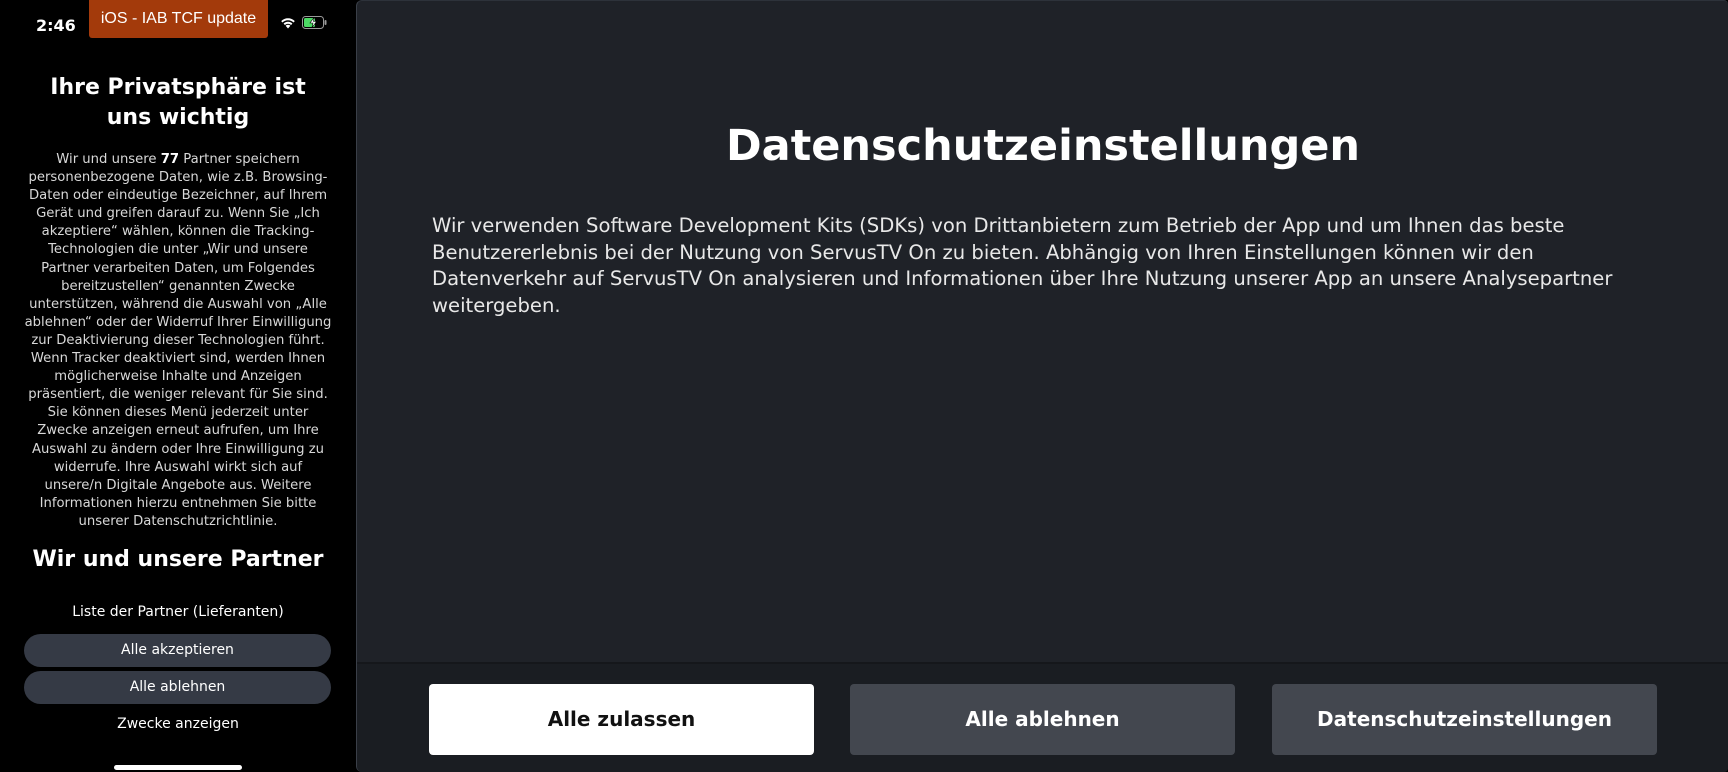  I want to click on body-prefix: Wir und unsere, so click(108, 159).